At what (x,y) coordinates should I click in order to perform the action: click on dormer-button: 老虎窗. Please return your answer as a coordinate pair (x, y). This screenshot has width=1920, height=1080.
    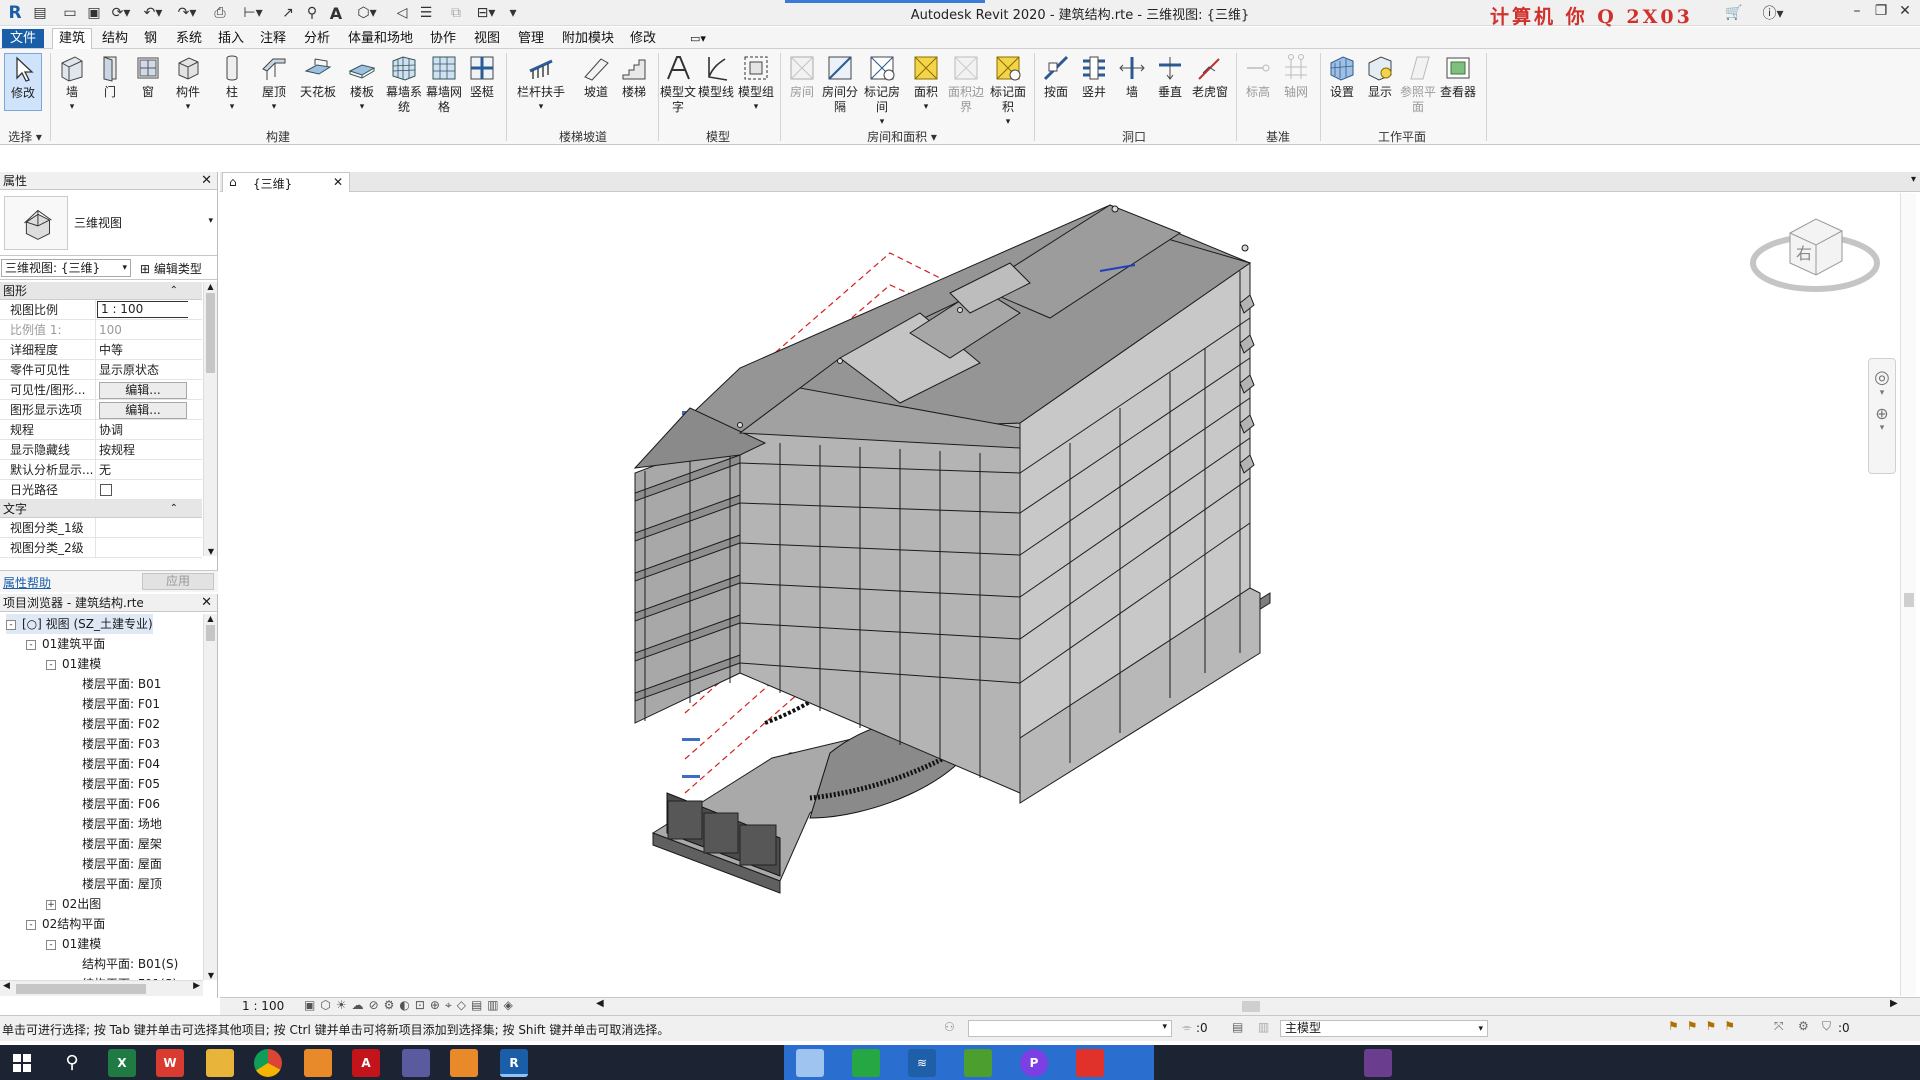
    Looking at the image, I should click on (1210, 76).